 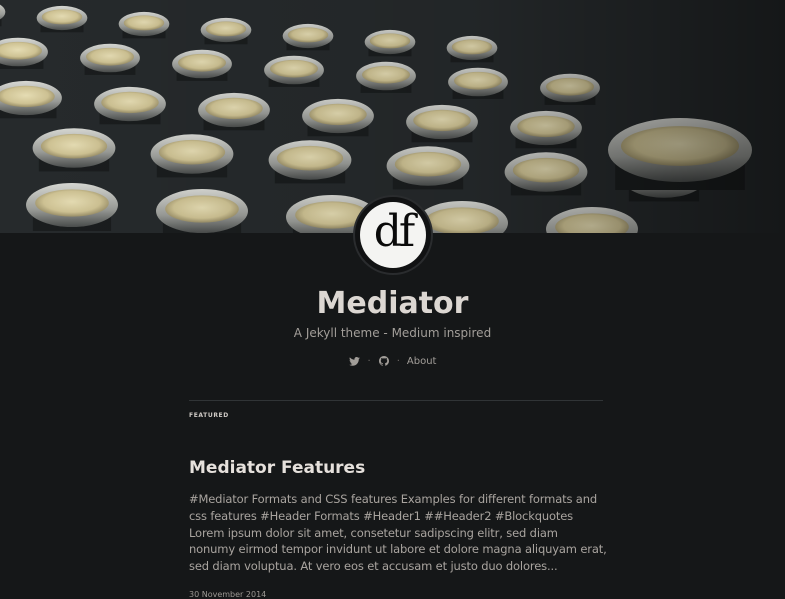 What do you see at coordinates (277, 468) in the screenshot?
I see `post-title: Mediator Features` at bounding box center [277, 468].